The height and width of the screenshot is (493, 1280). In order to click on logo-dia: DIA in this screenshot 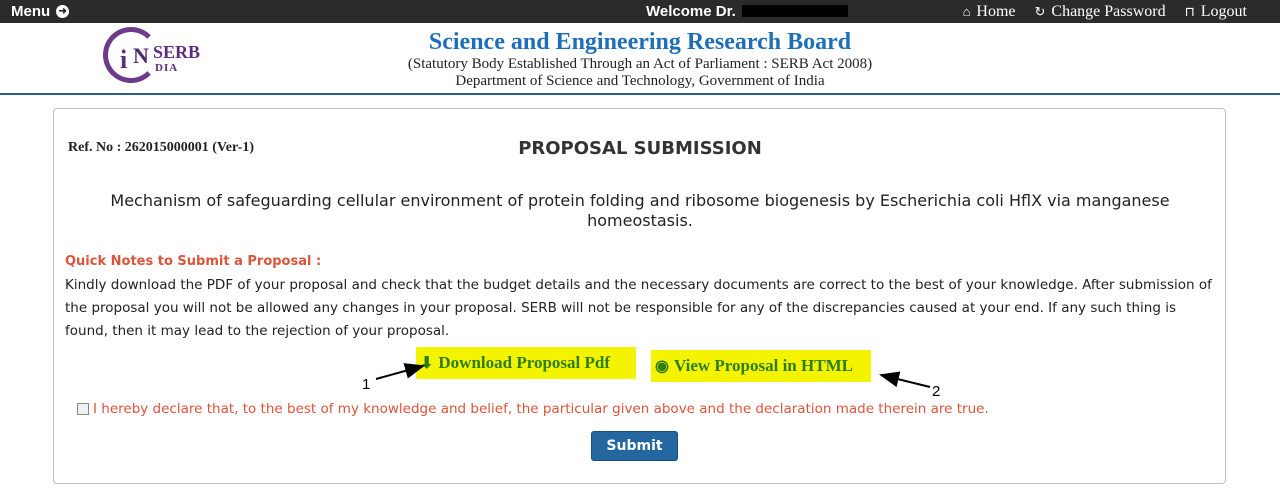, I will do `click(167, 68)`.